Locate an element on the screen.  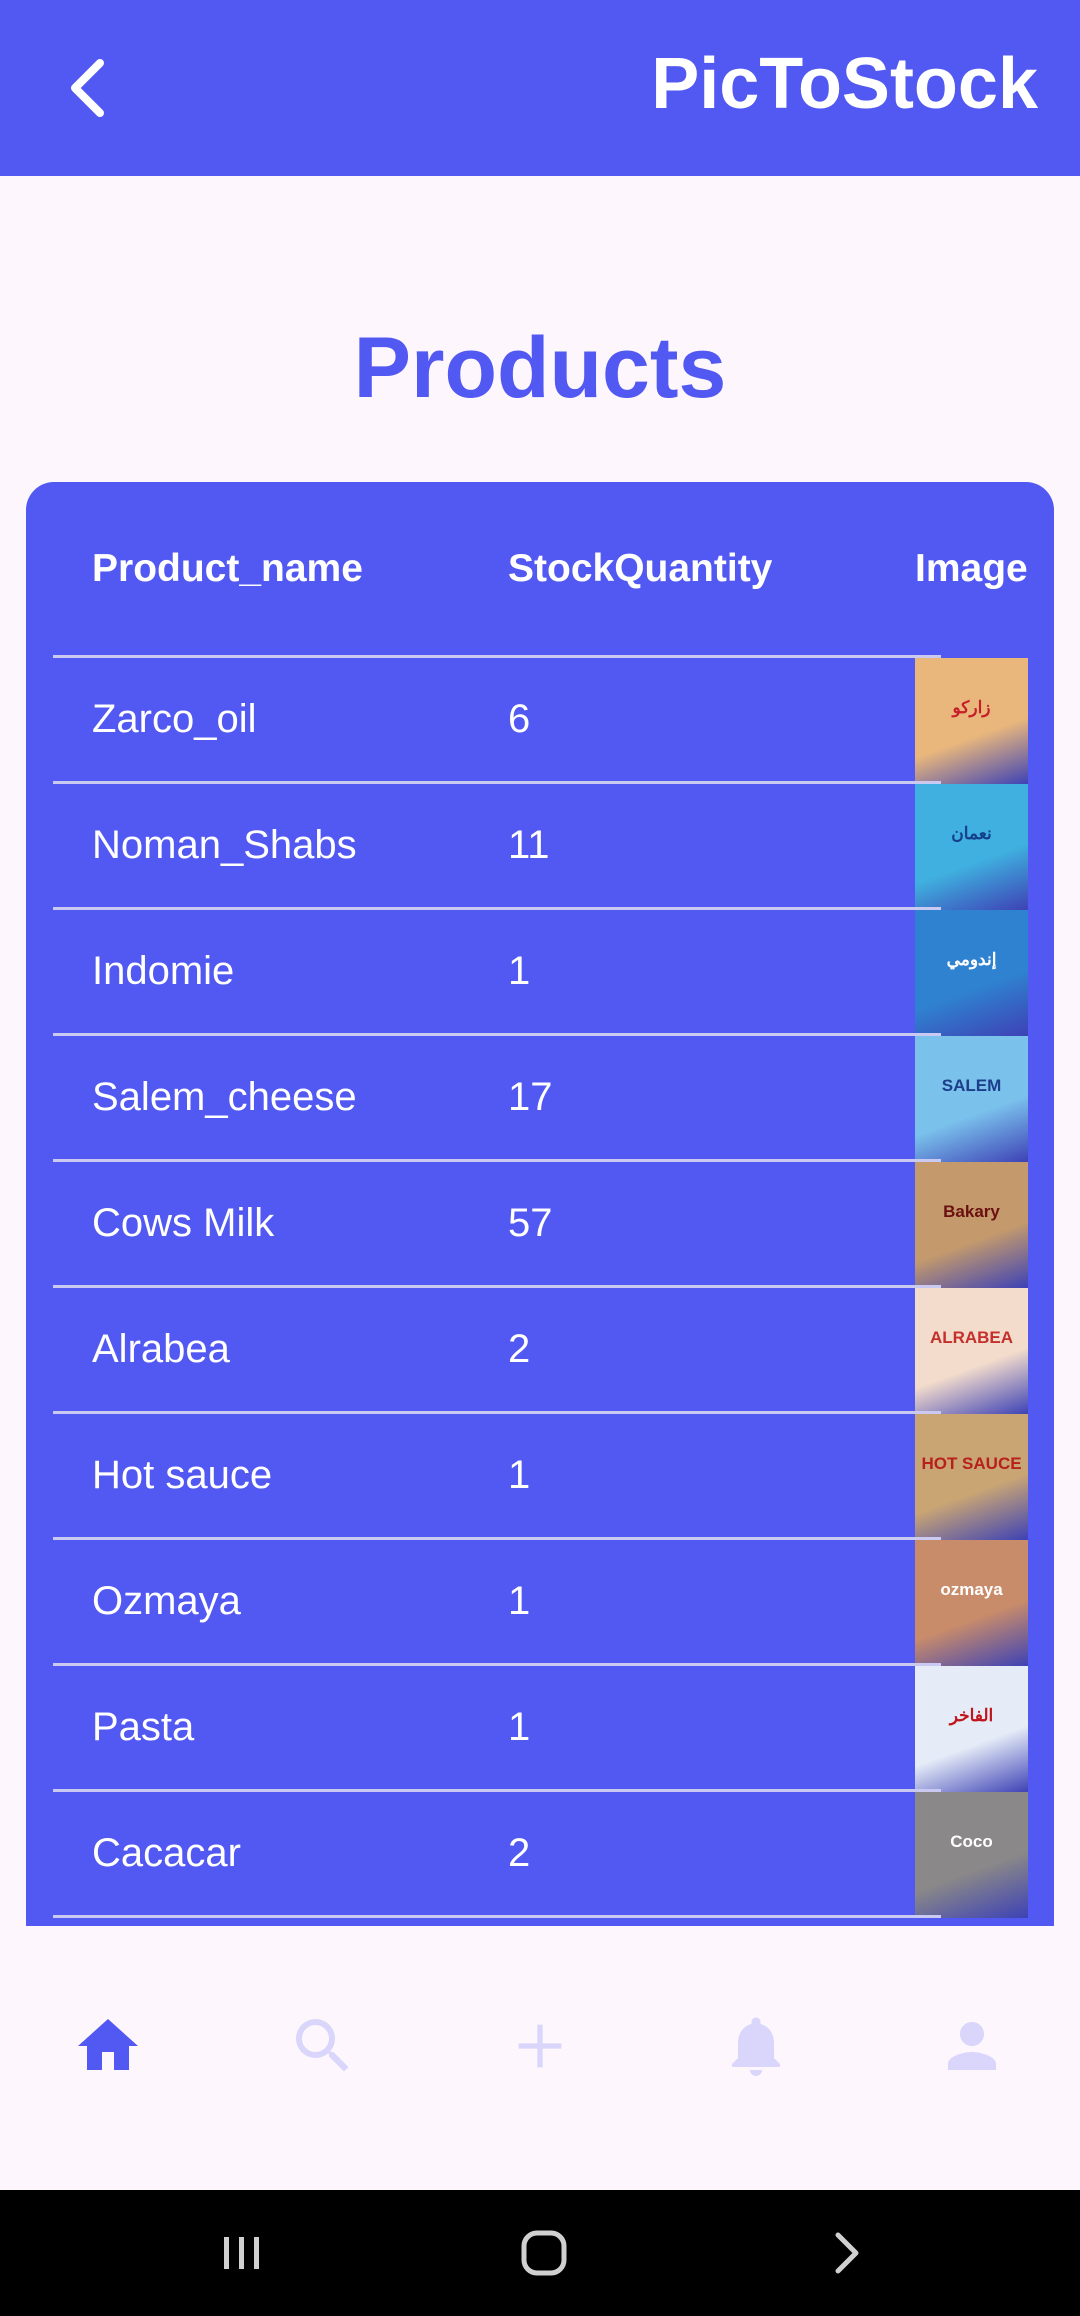
product-image: زاركو is located at coordinates (971, 721).